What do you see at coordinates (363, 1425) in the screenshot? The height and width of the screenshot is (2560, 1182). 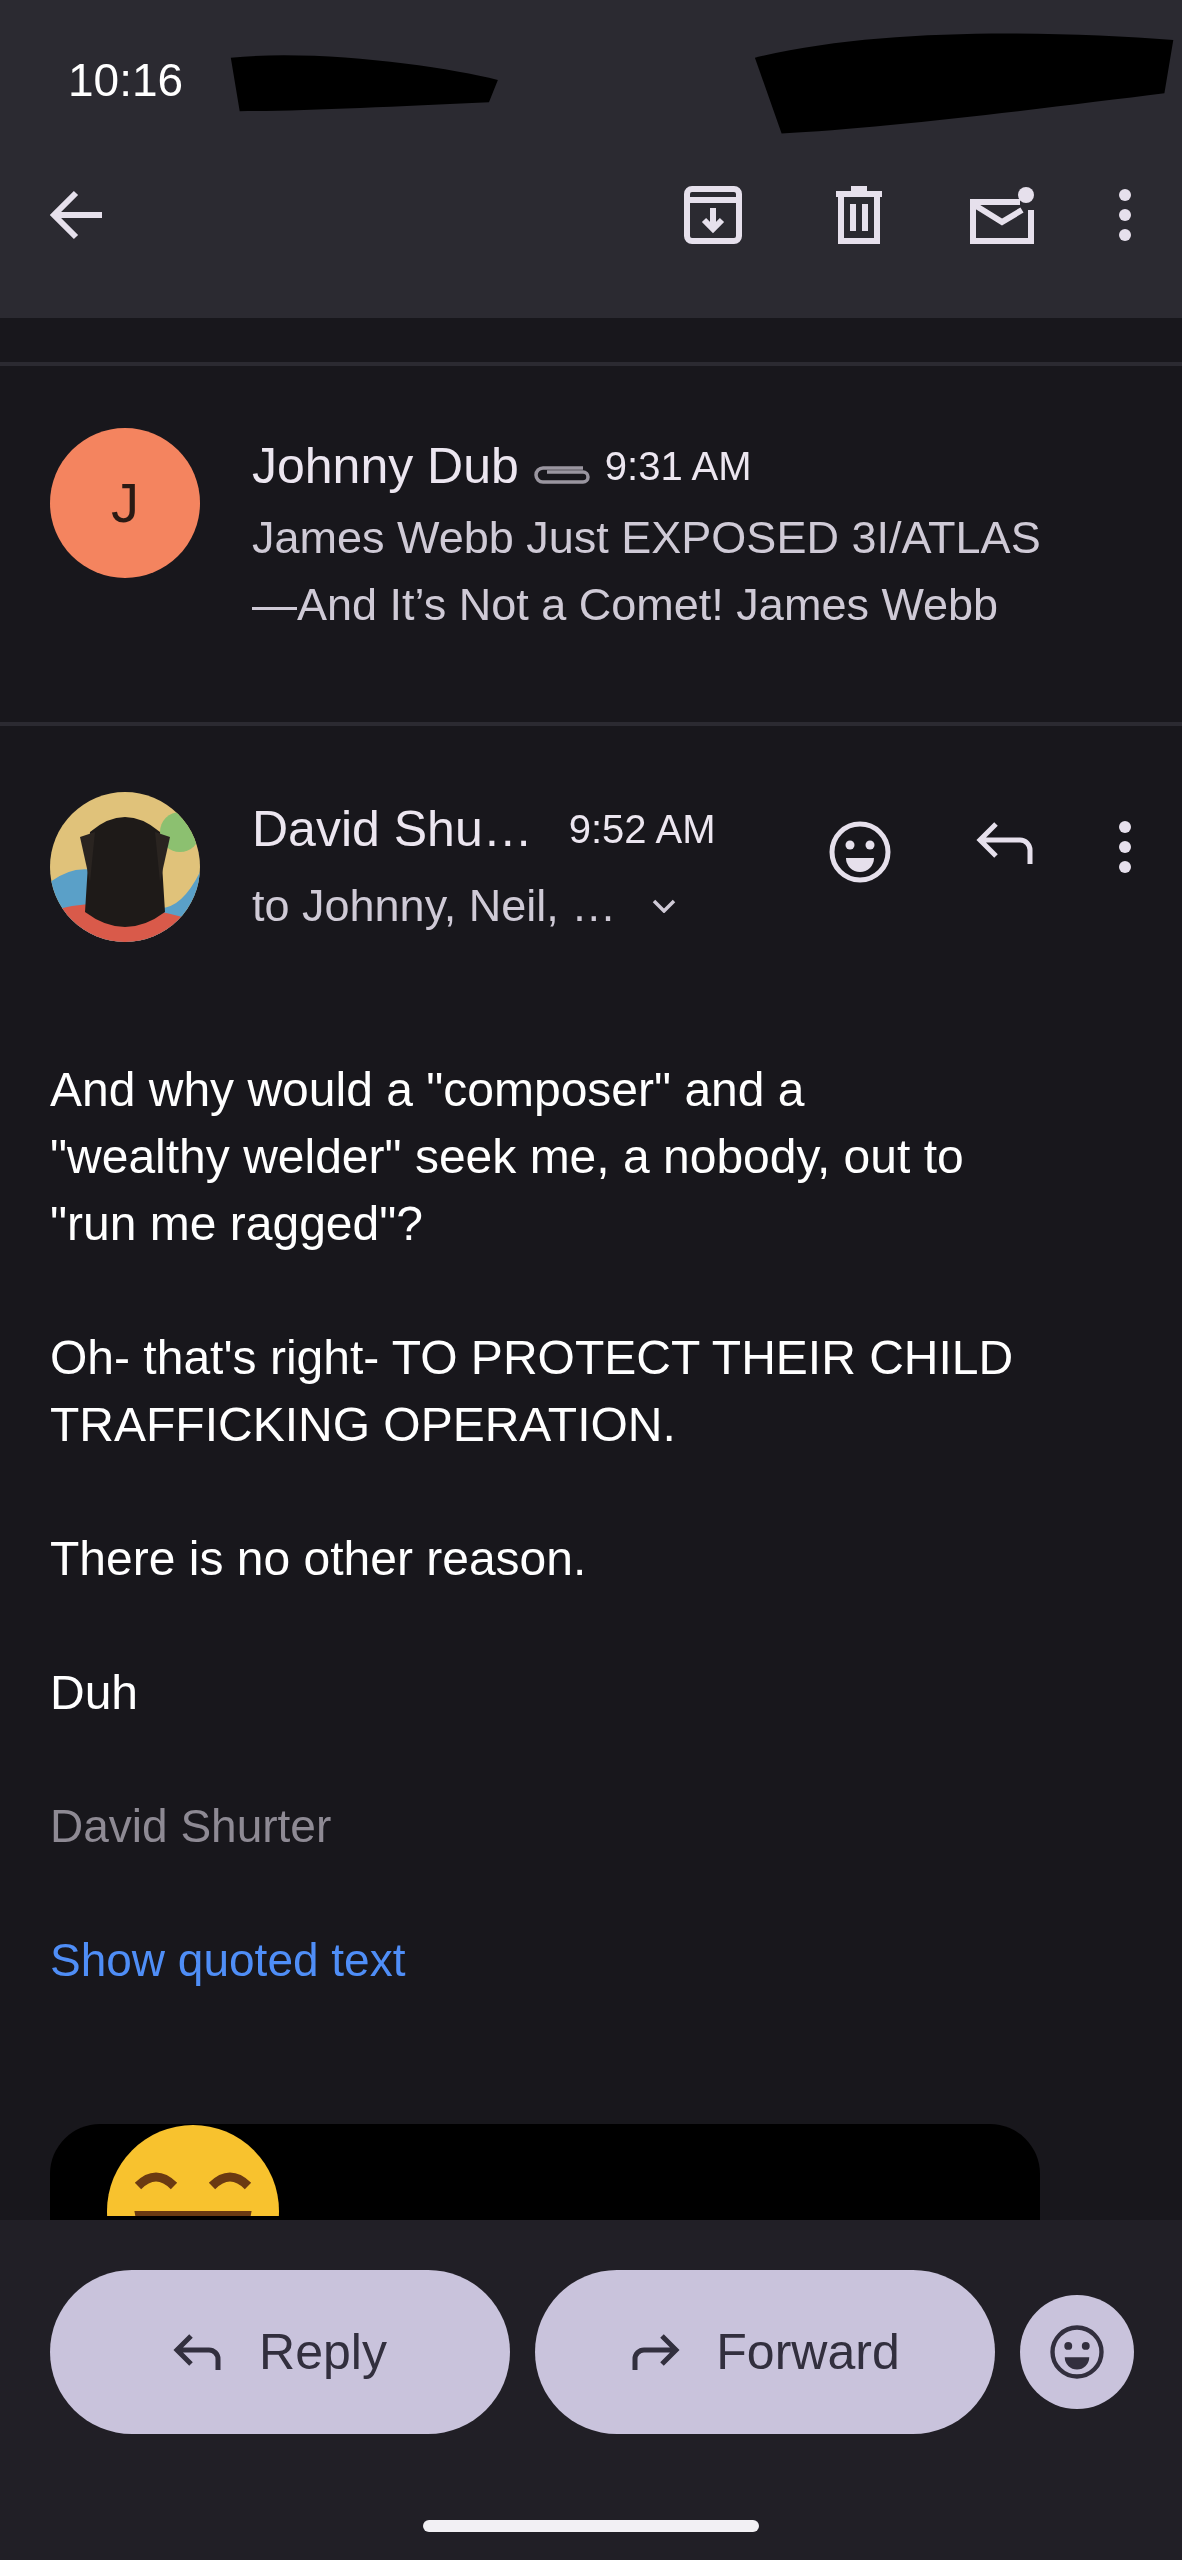 I see `body-text-line: TRAFFICKING OPERATION.` at bounding box center [363, 1425].